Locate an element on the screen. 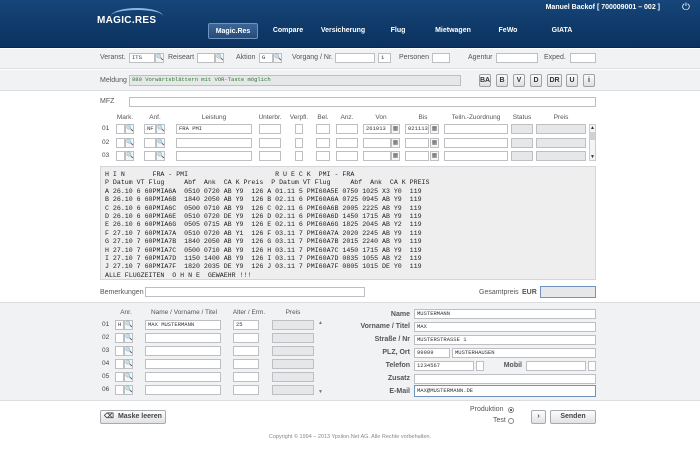  power-icon: ⏻ is located at coordinates (686, 8).